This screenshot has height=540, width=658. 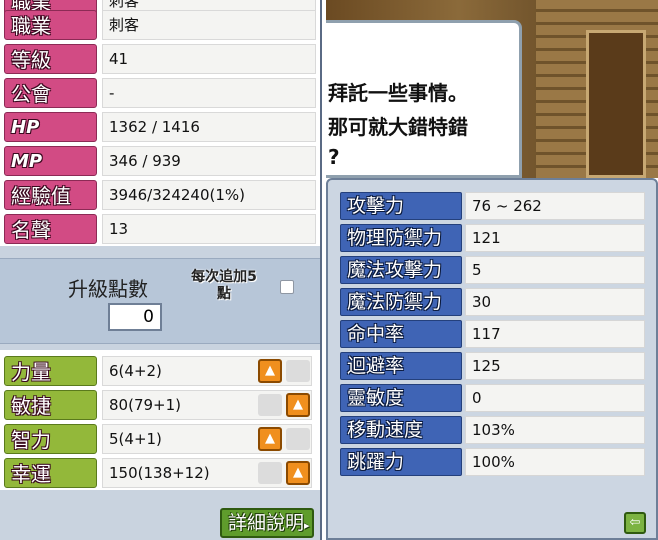 I want to click on detail-value-avoidability: 125, so click(x=555, y=366).